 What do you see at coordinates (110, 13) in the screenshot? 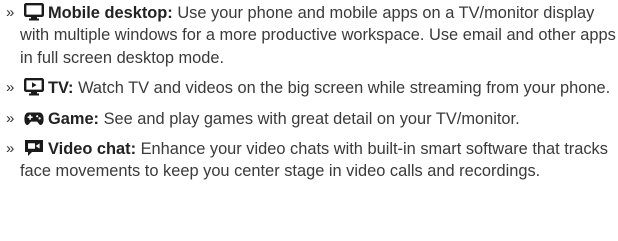
I see `item-title: Mobile desktop:` at bounding box center [110, 13].